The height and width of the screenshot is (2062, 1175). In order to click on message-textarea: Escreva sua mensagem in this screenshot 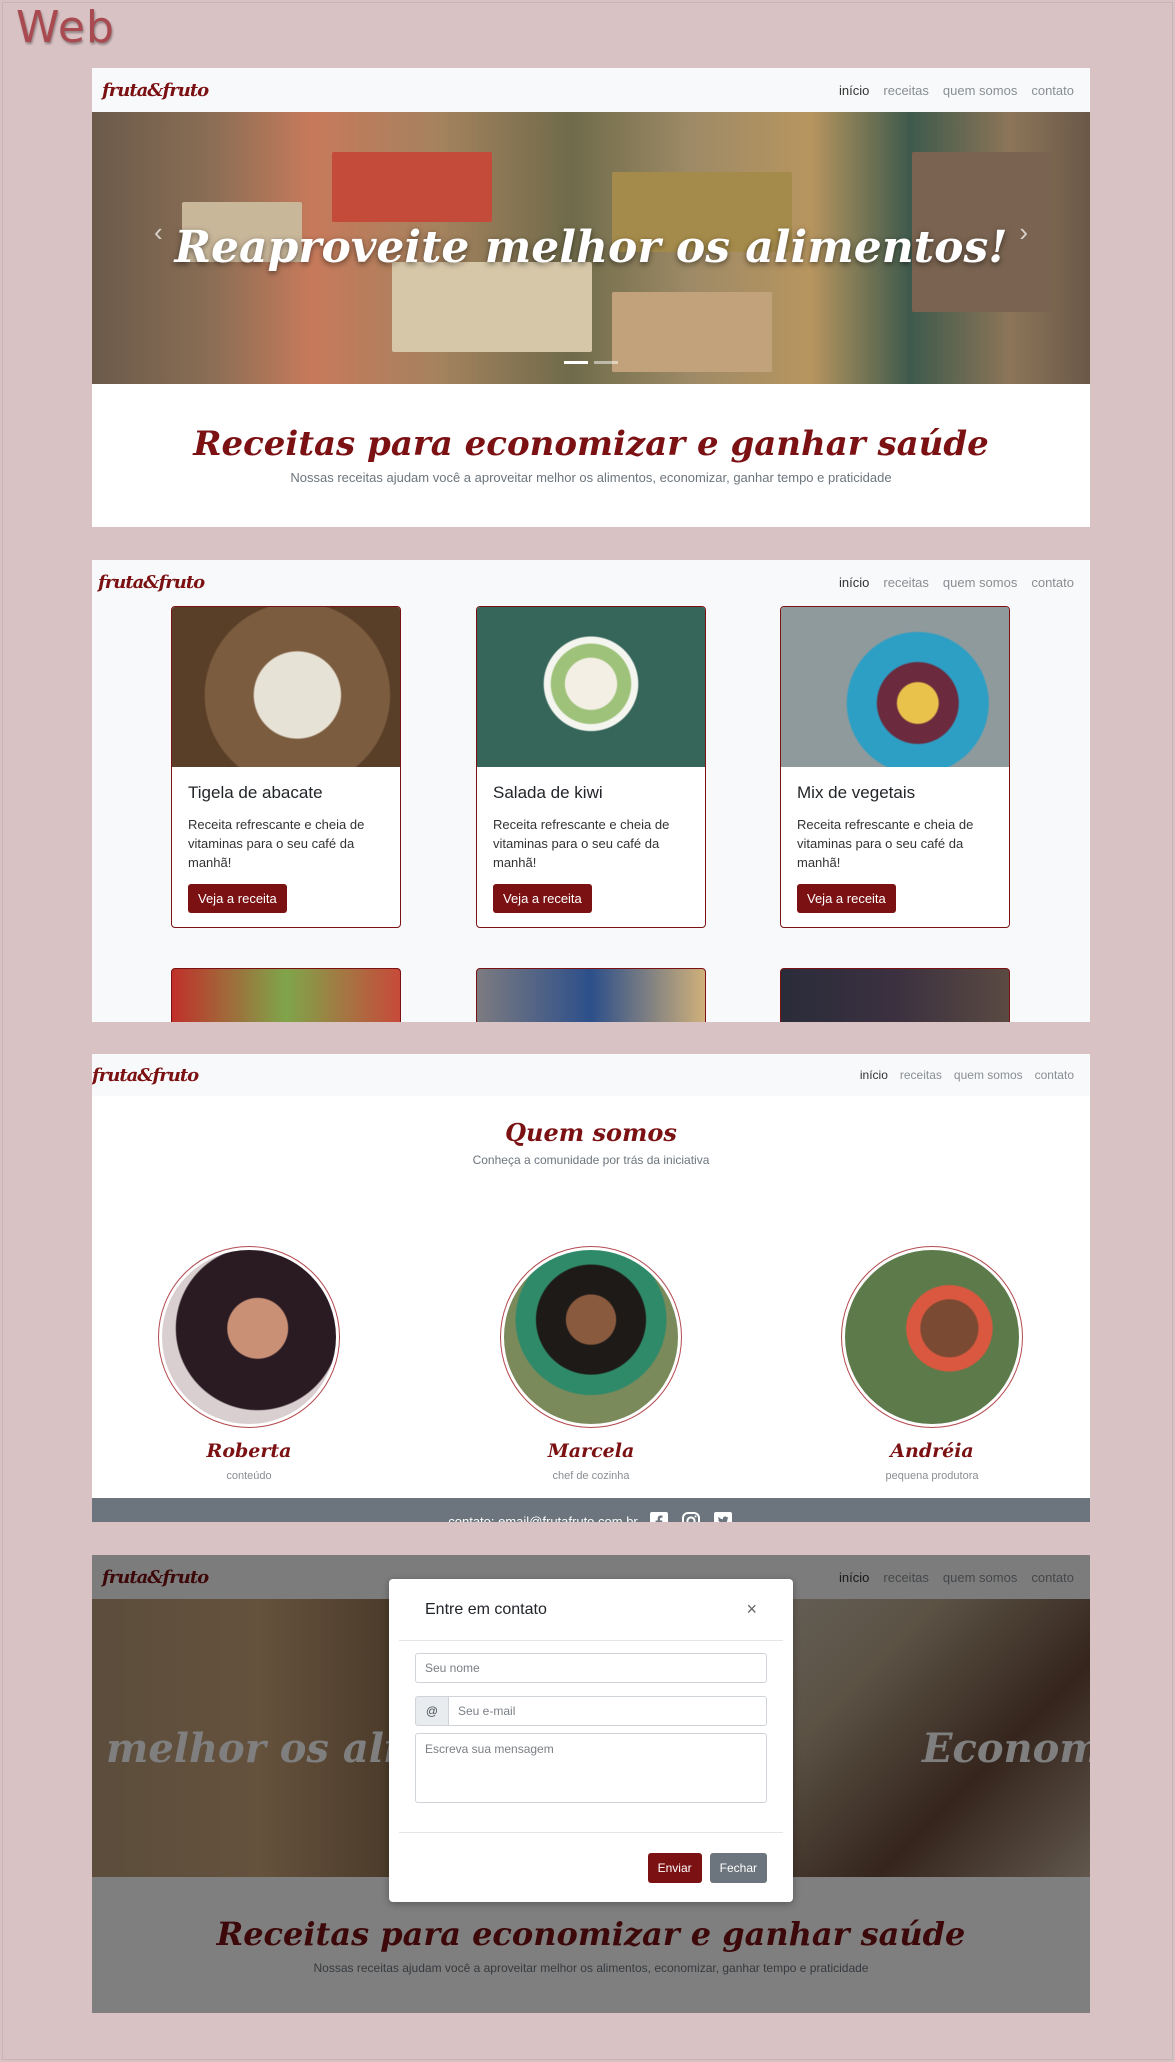, I will do `click(591, 1768)`.